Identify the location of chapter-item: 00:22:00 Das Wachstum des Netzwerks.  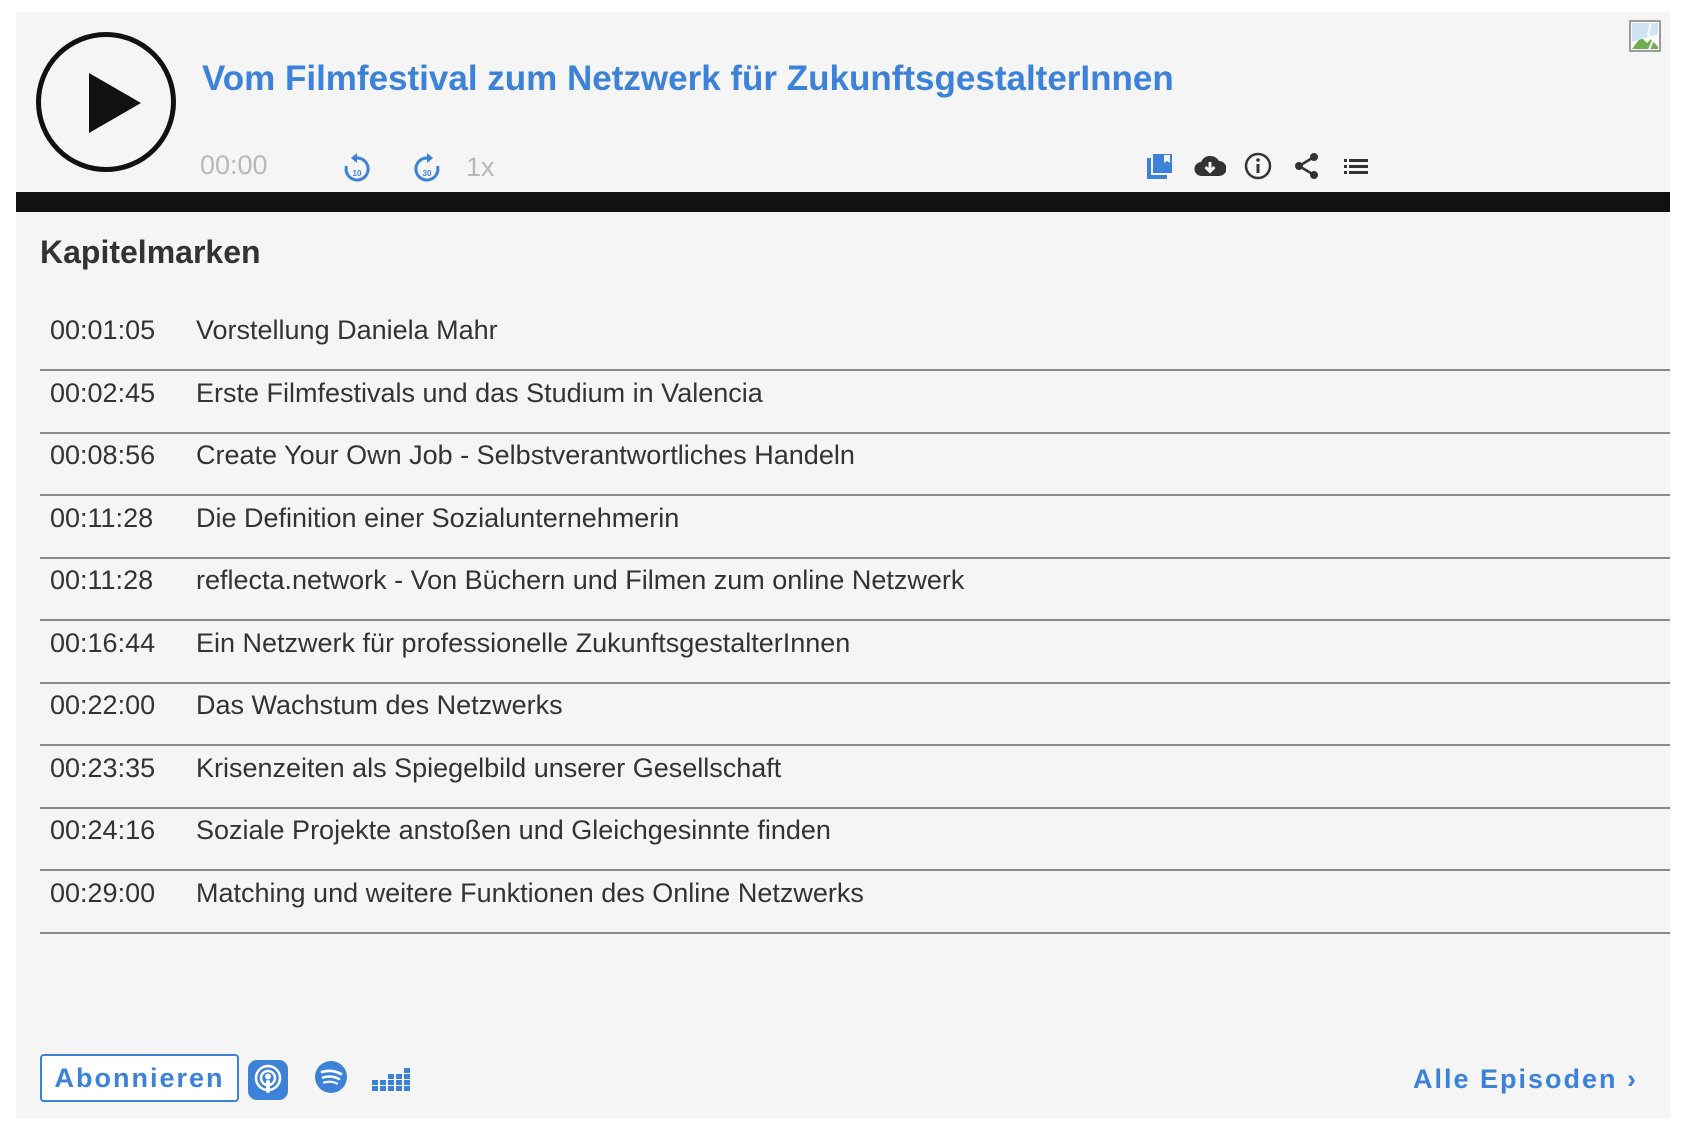
(855, 715).